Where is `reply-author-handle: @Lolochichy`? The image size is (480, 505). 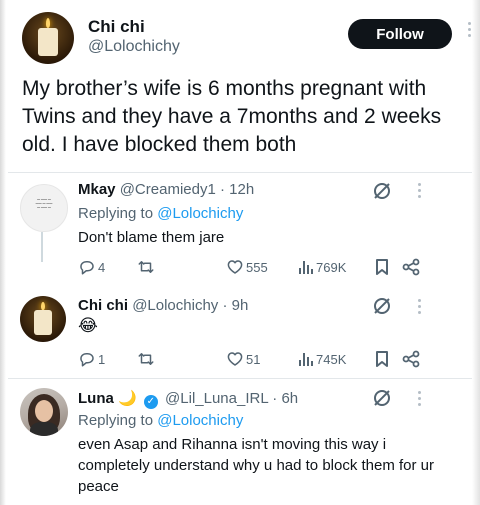 reply-author-handle: @Lolochichy is located at coordinates (175, 305).